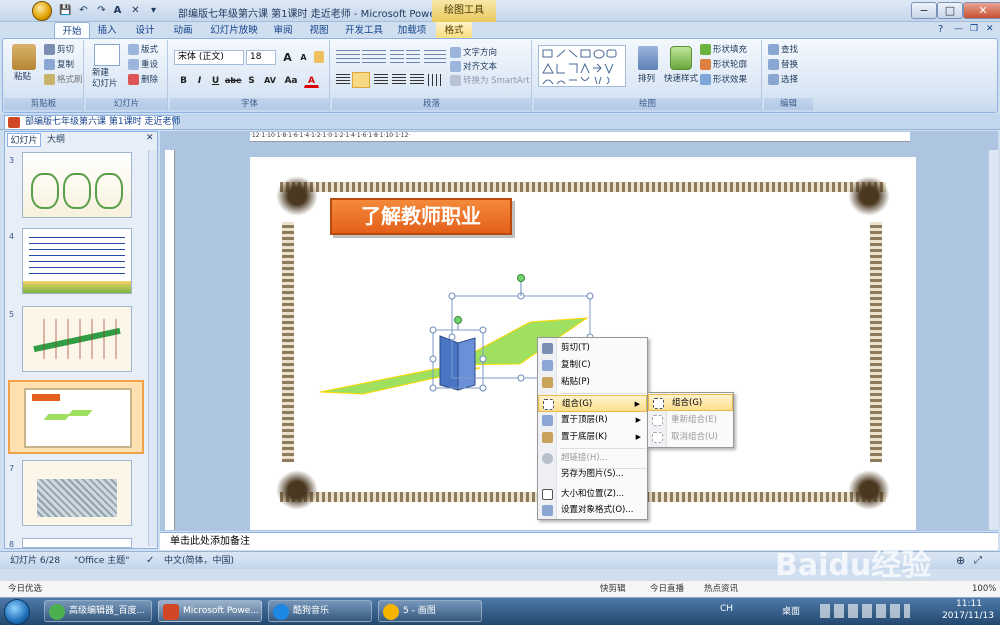  What do you see at coordinates (320, 611) in the screenshot?
I see `taskbar-button-kugou: 酷狗音乐` at bounding box center [320, 611].